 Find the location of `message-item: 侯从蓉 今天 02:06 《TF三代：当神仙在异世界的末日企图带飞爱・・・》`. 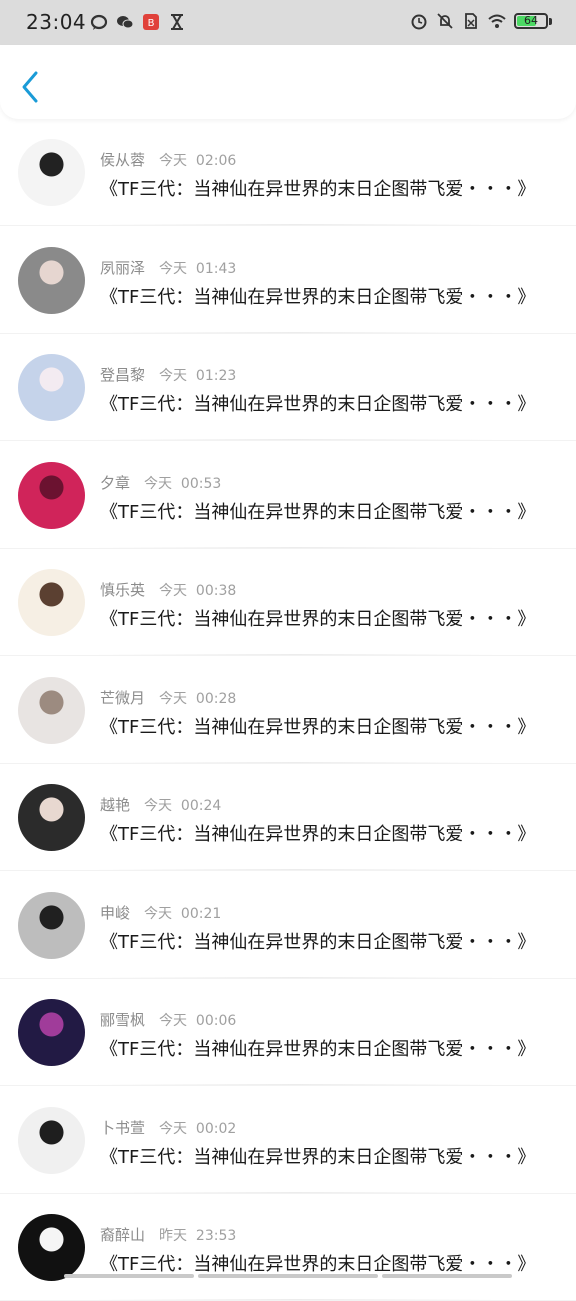

message-item: 侯从蓉 今天 02:06 《TF三代：当神仙在异世界的末日企图带飞爱・・・》 is located at coordinates (288, 172).